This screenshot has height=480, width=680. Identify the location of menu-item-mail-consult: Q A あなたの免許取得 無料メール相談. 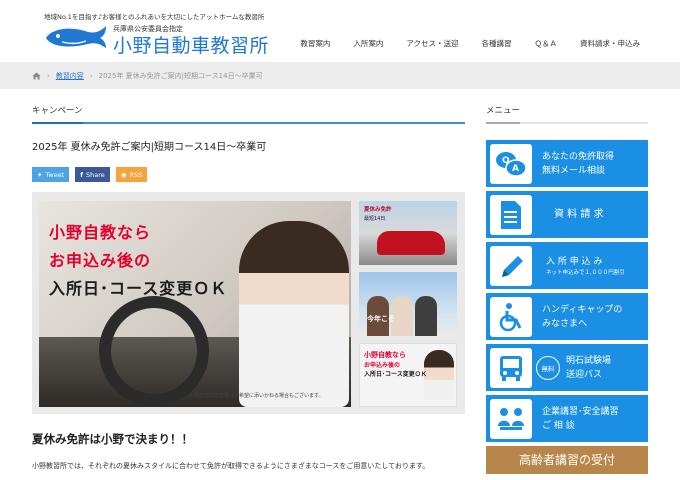
(567, 163).